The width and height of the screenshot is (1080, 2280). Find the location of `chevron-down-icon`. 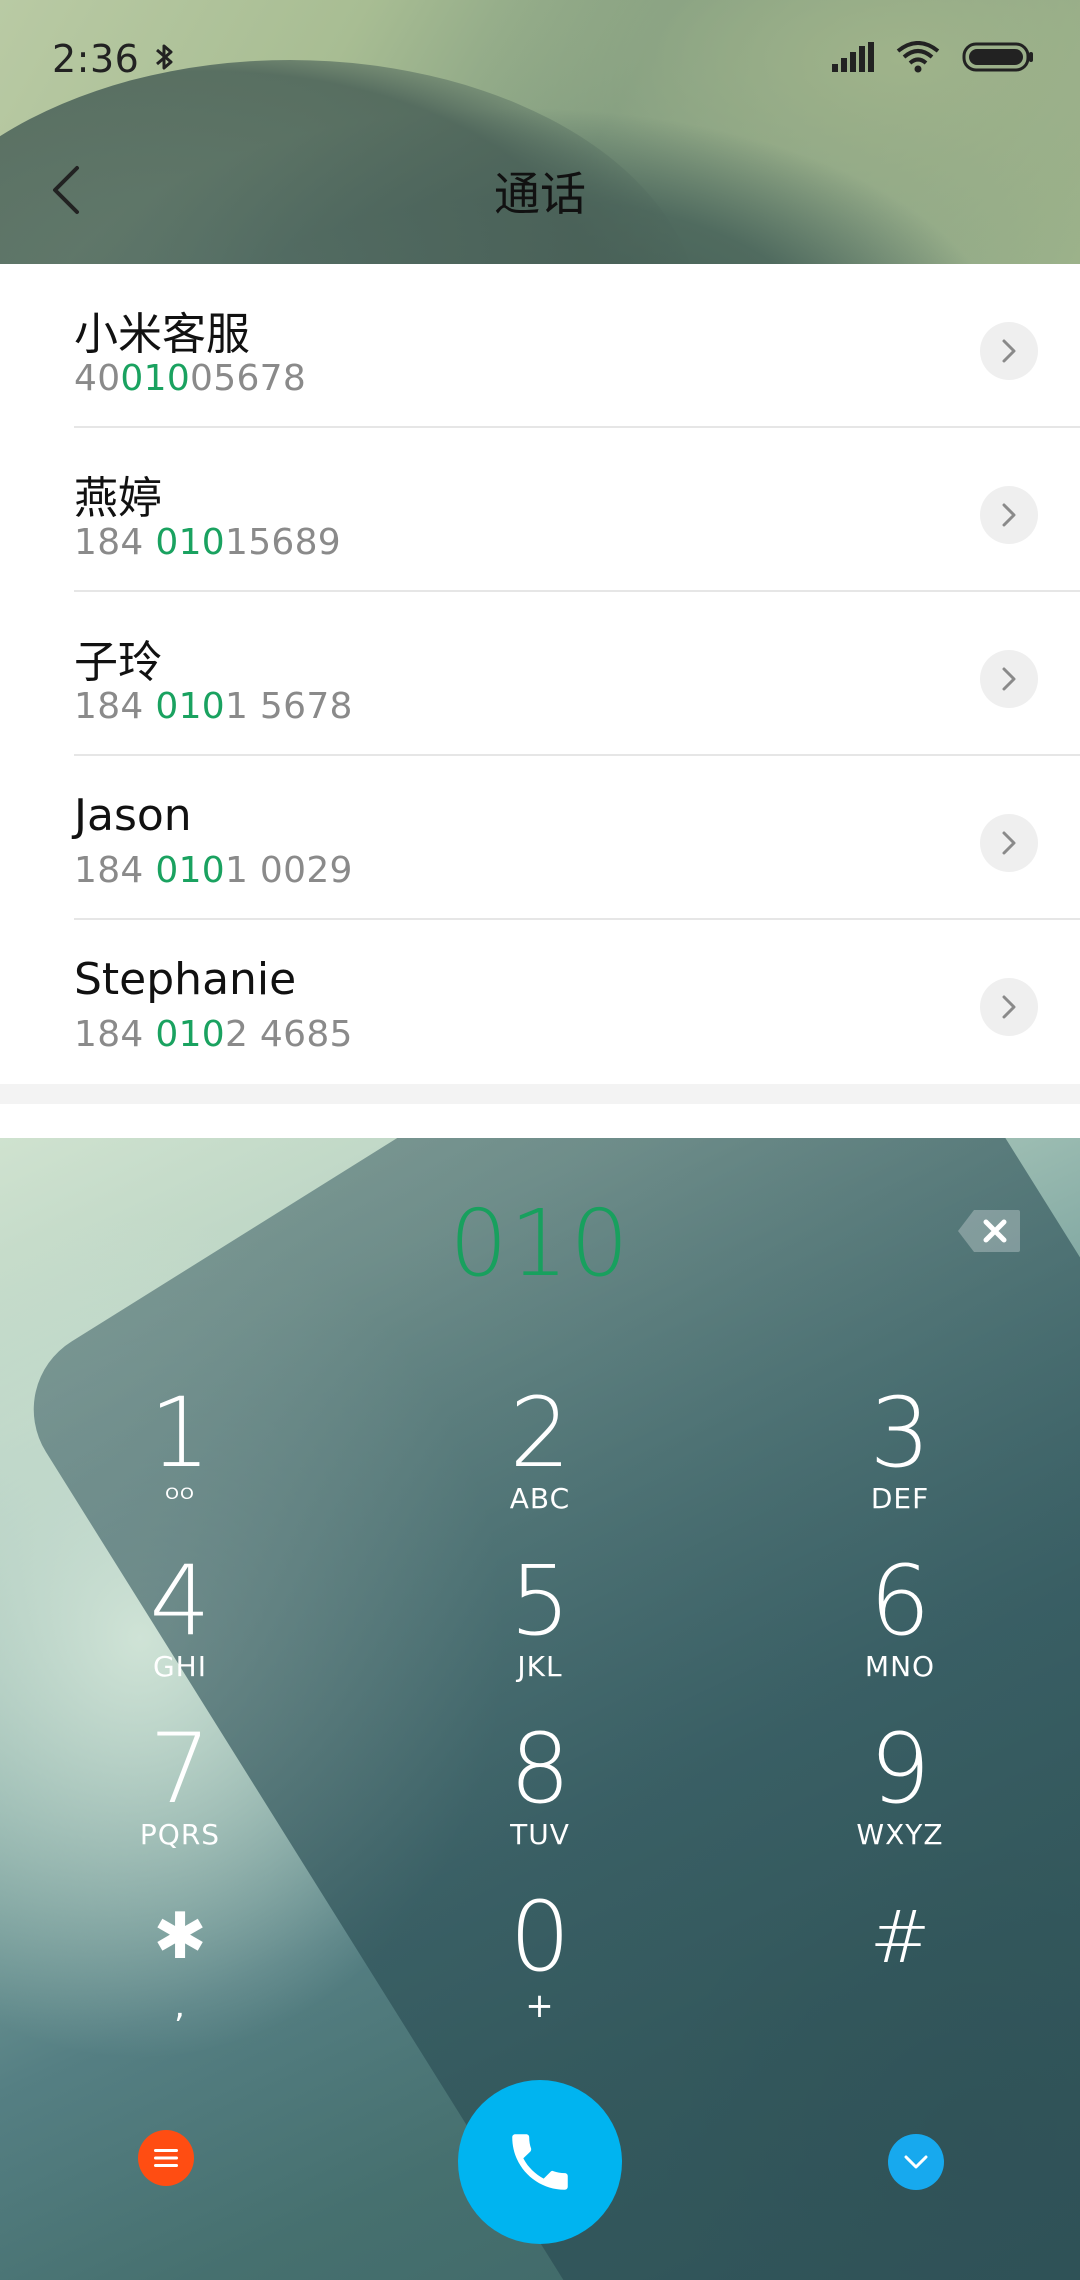

chevron-down-icon is located at coordinates (916, 2162).